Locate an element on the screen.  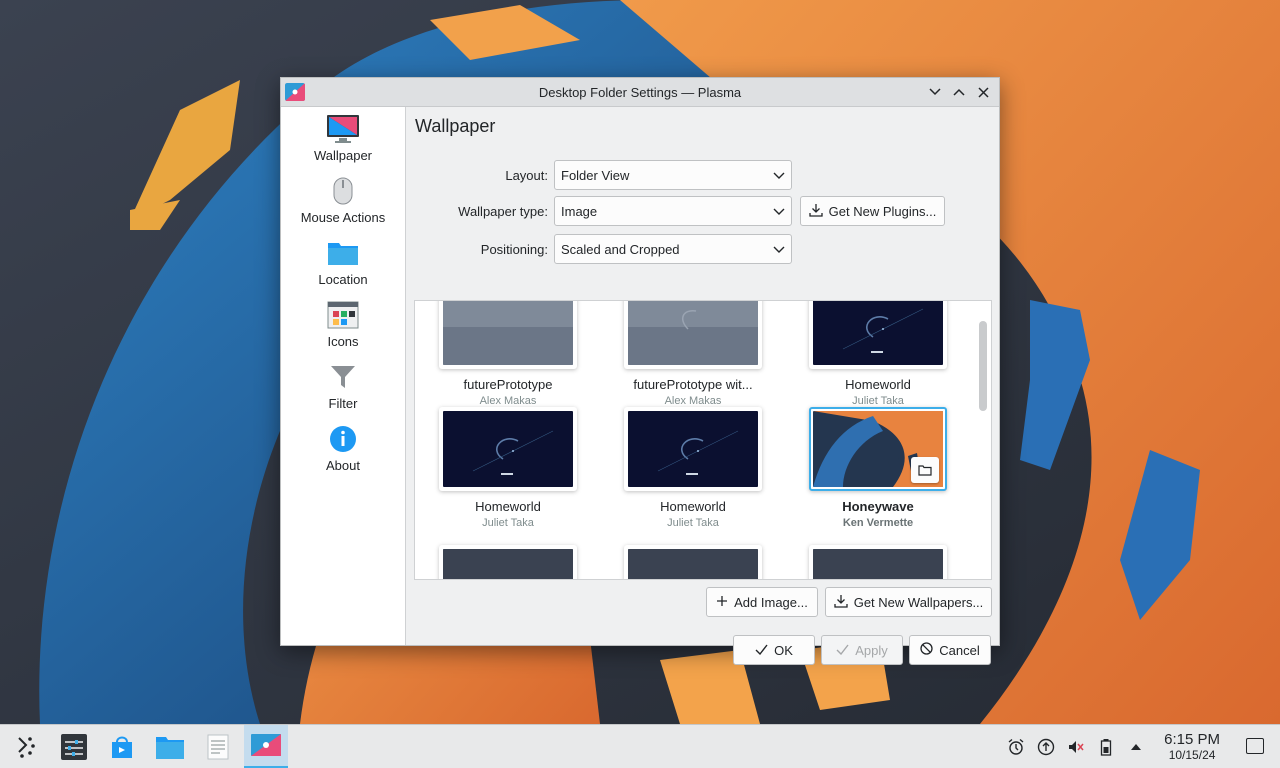
sidebar-item-mouse-actions: Mouse Actions is located at coordinates (343, 204).